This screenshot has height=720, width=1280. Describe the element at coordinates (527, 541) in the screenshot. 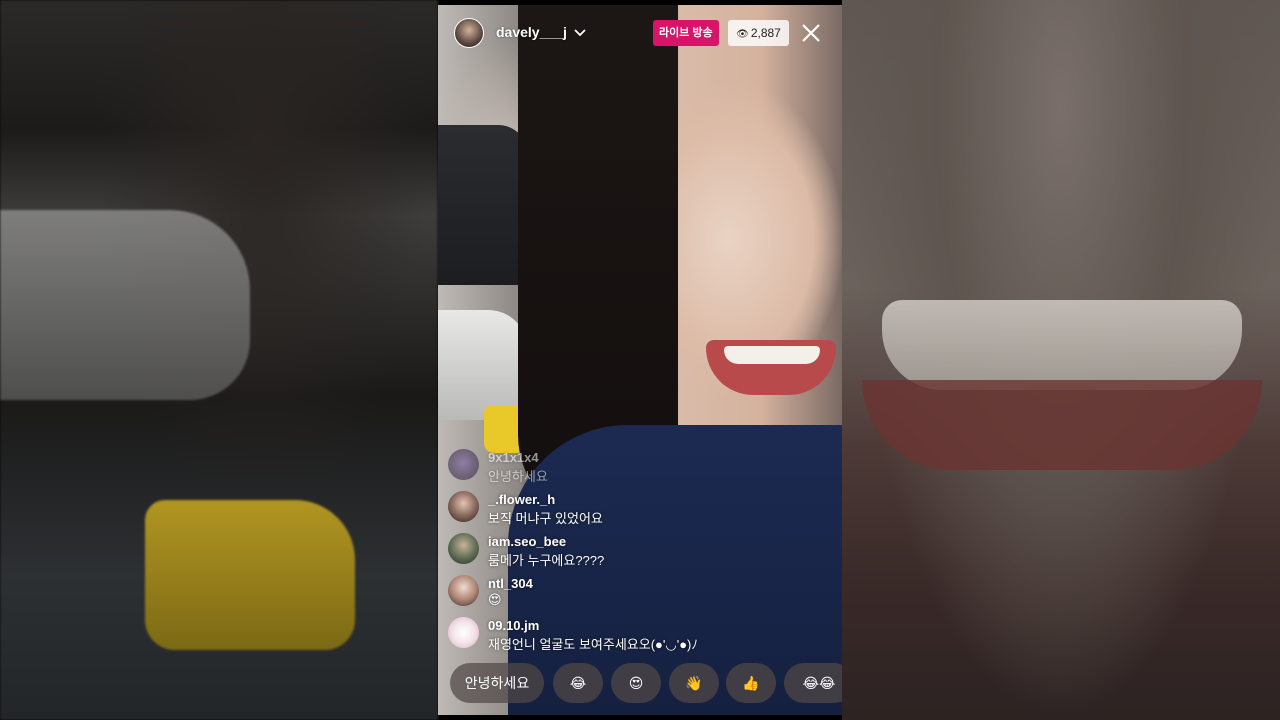

I see `comment-username: iam.seo_bee` at that location.